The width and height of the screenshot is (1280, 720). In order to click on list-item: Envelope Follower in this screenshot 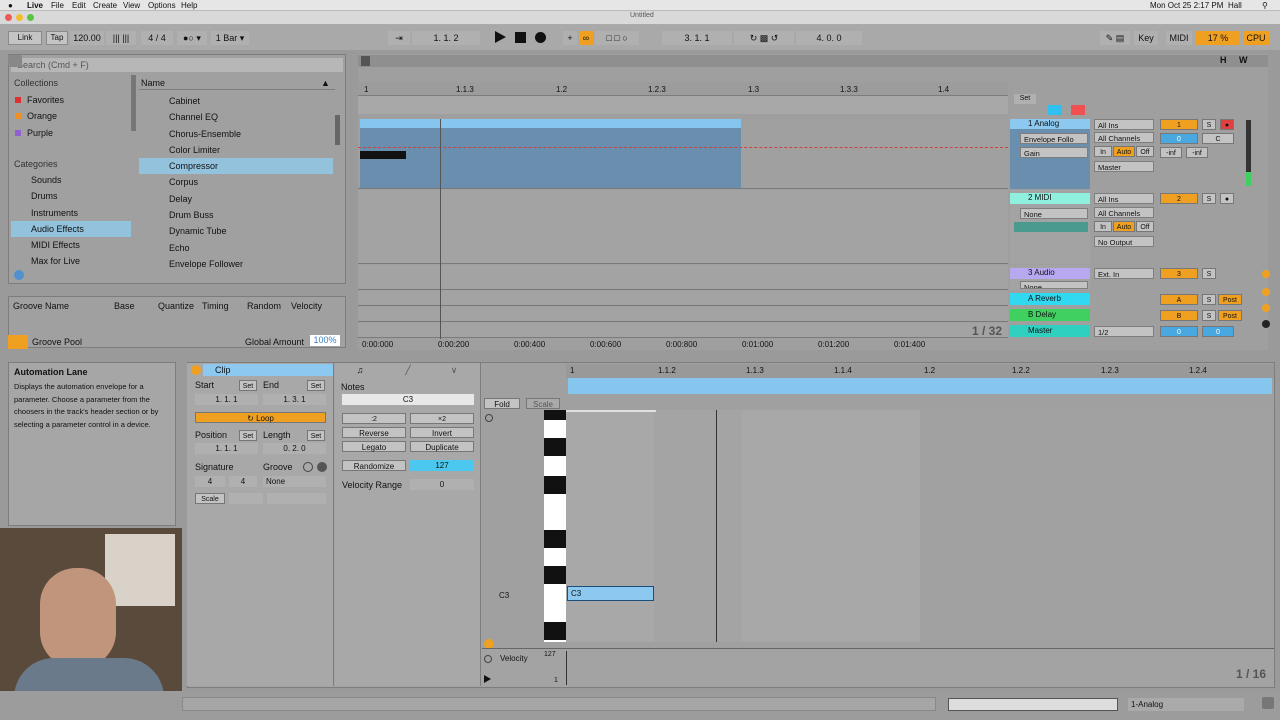, I will do `click(236, 264)`.